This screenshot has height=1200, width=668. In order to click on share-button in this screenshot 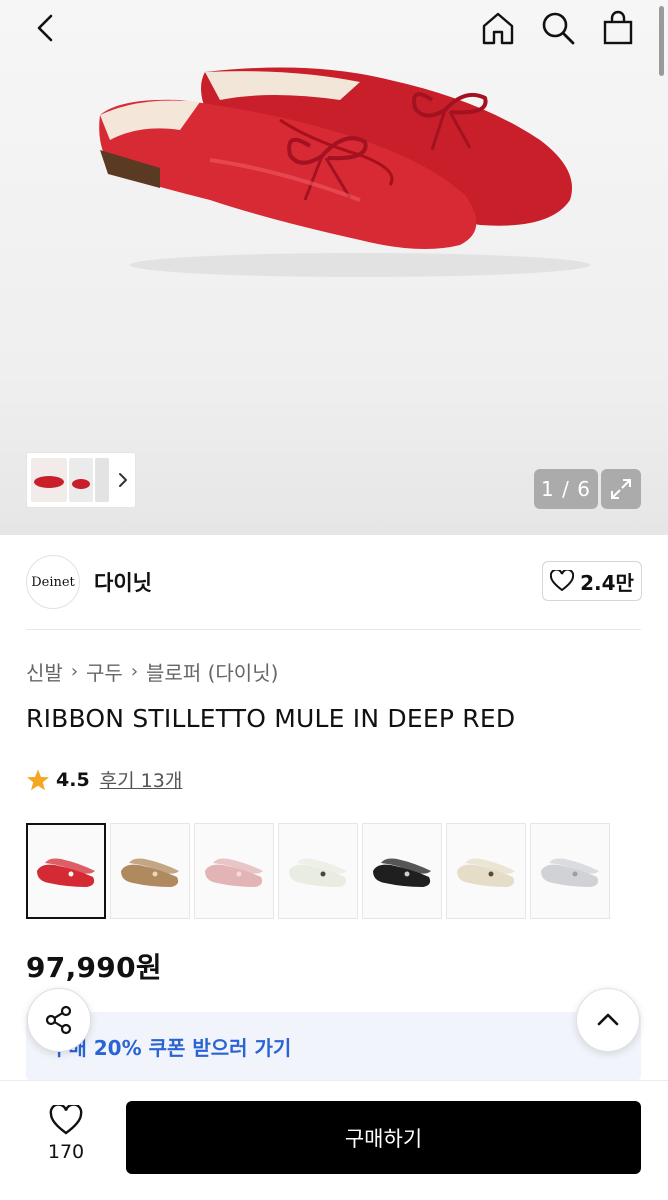, I will do `click(59, 1020)`.